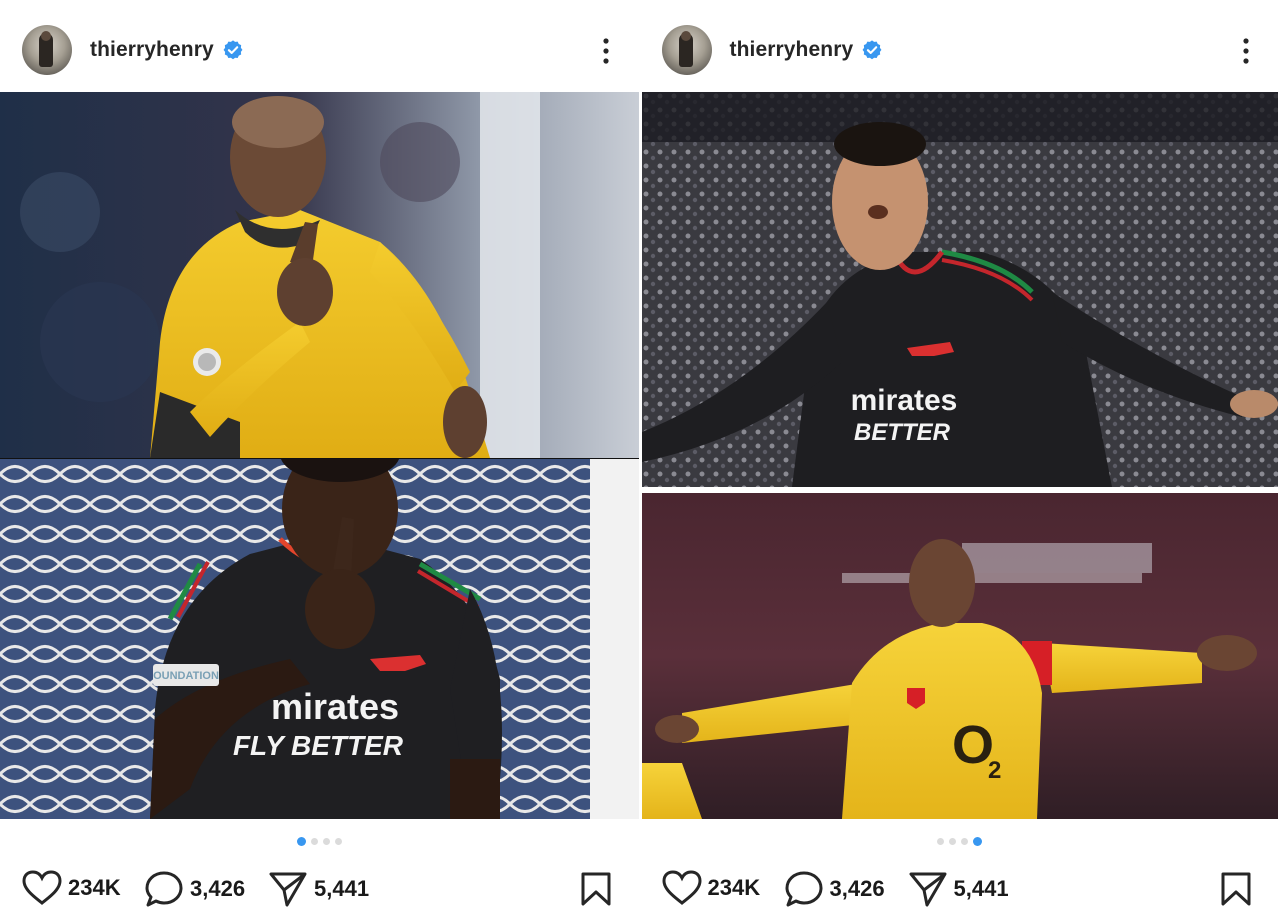 The image size is (1278, 917). I want to click on shirt-sponsor-line2: FLY BETTER, so click(318, 745).